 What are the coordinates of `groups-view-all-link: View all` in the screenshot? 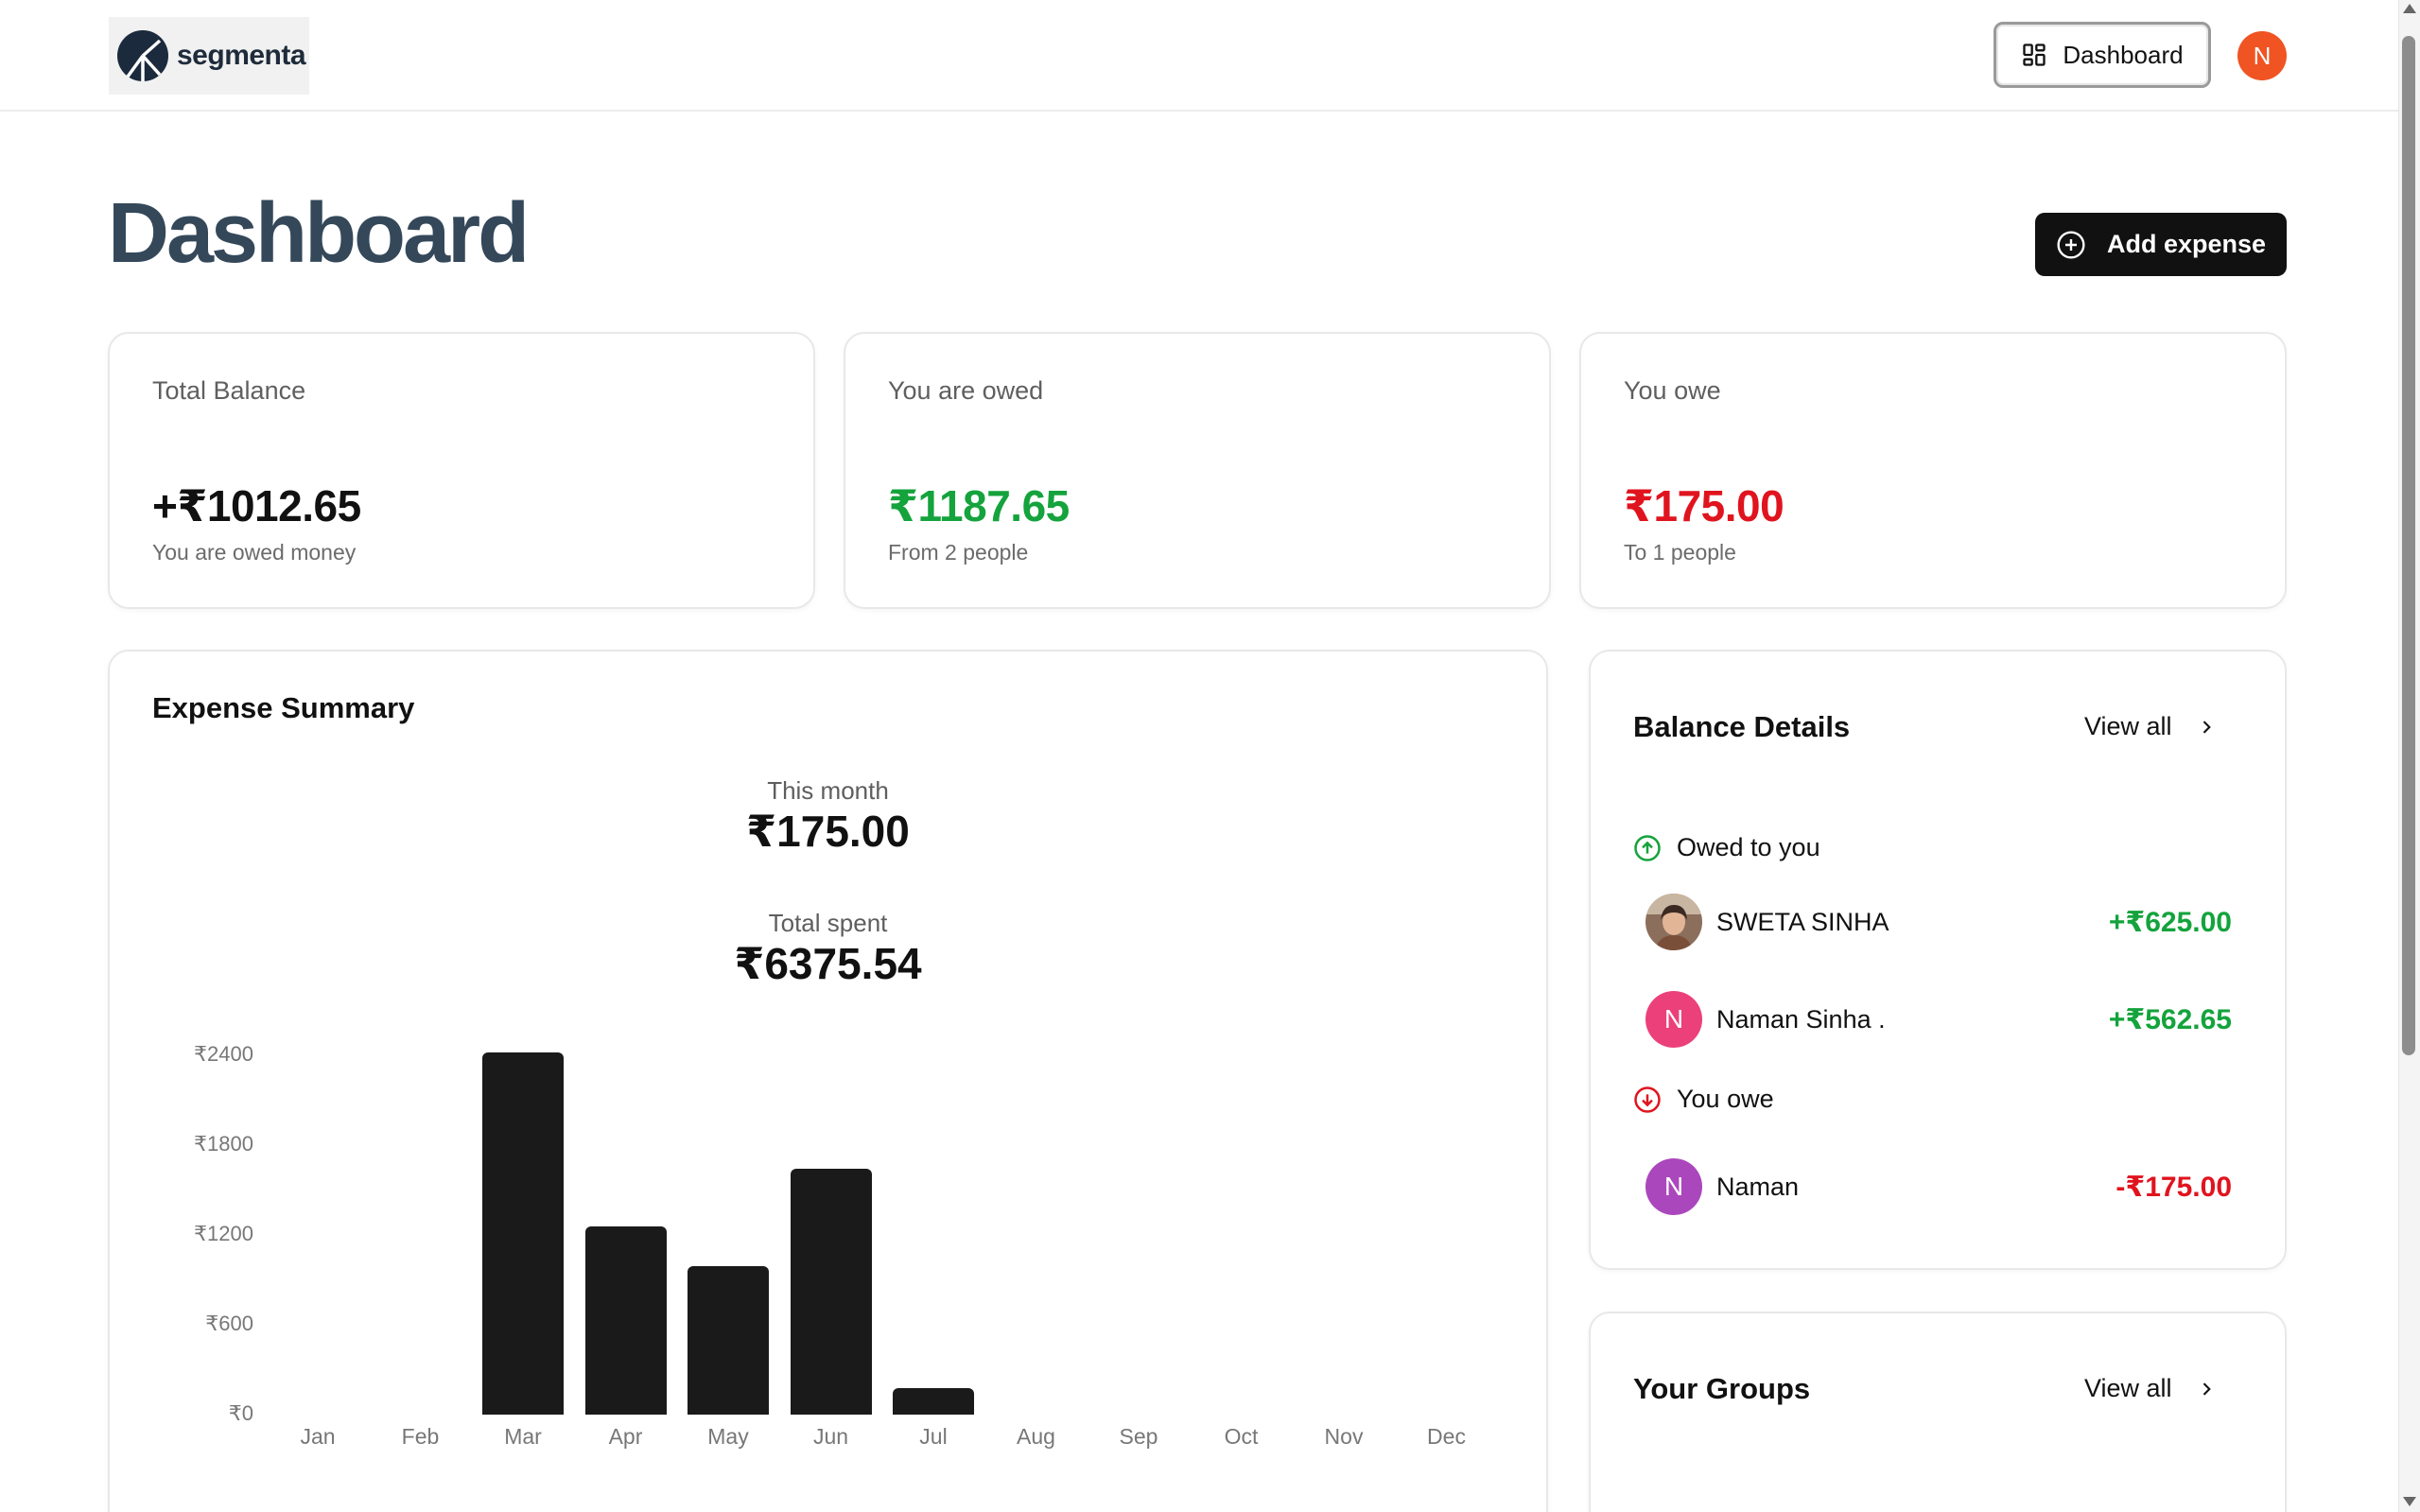 It's located at (2150, 1388).